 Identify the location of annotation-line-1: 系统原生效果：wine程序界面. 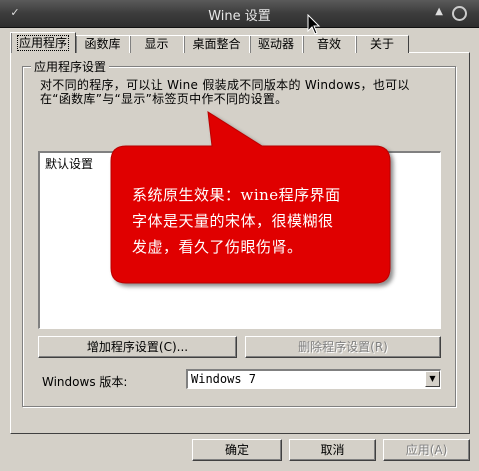
(236, 195).